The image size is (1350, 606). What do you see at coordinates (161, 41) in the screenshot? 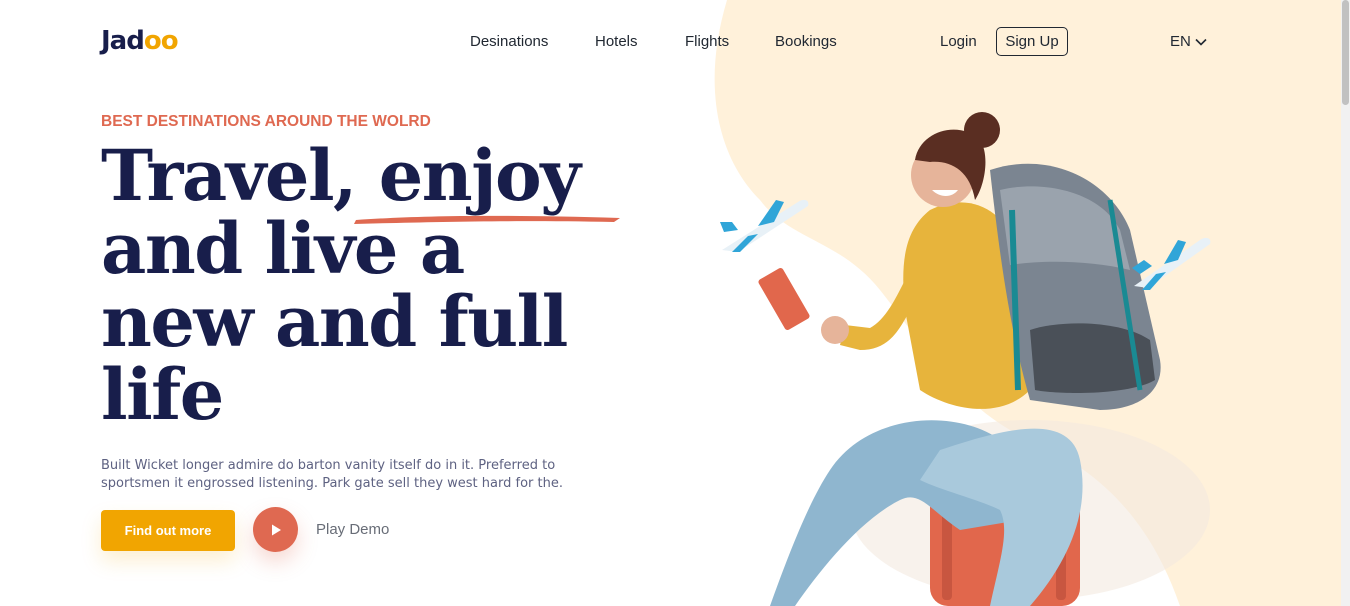
I see `logo-accent: oo` at bounding box center [161, 41].